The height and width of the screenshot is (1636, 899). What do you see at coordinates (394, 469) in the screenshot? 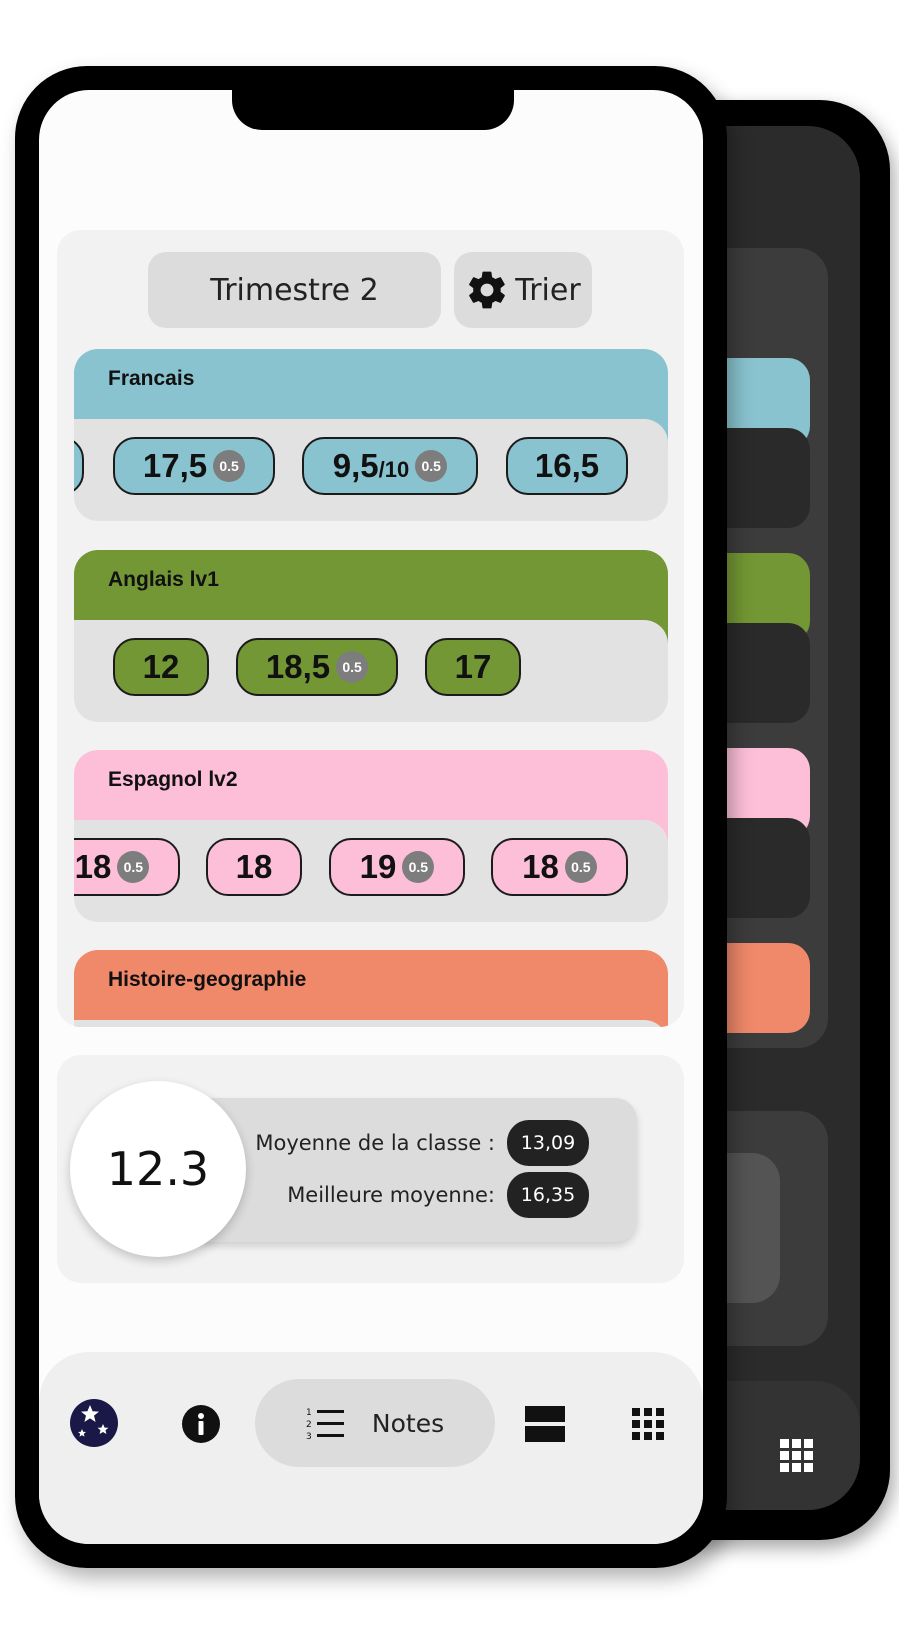
I see `grade-scale: /10` at bounding box center [394, 469].